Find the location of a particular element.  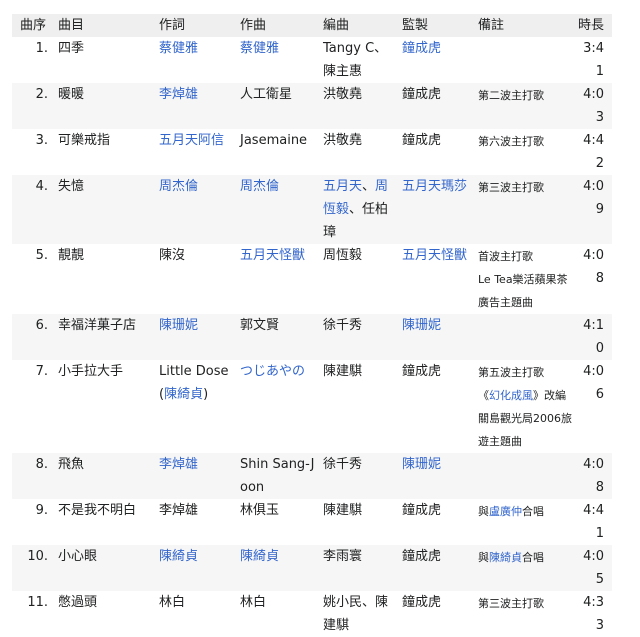

note-line: 與盧廣仲合唱 is located at coordinates (525, 511).